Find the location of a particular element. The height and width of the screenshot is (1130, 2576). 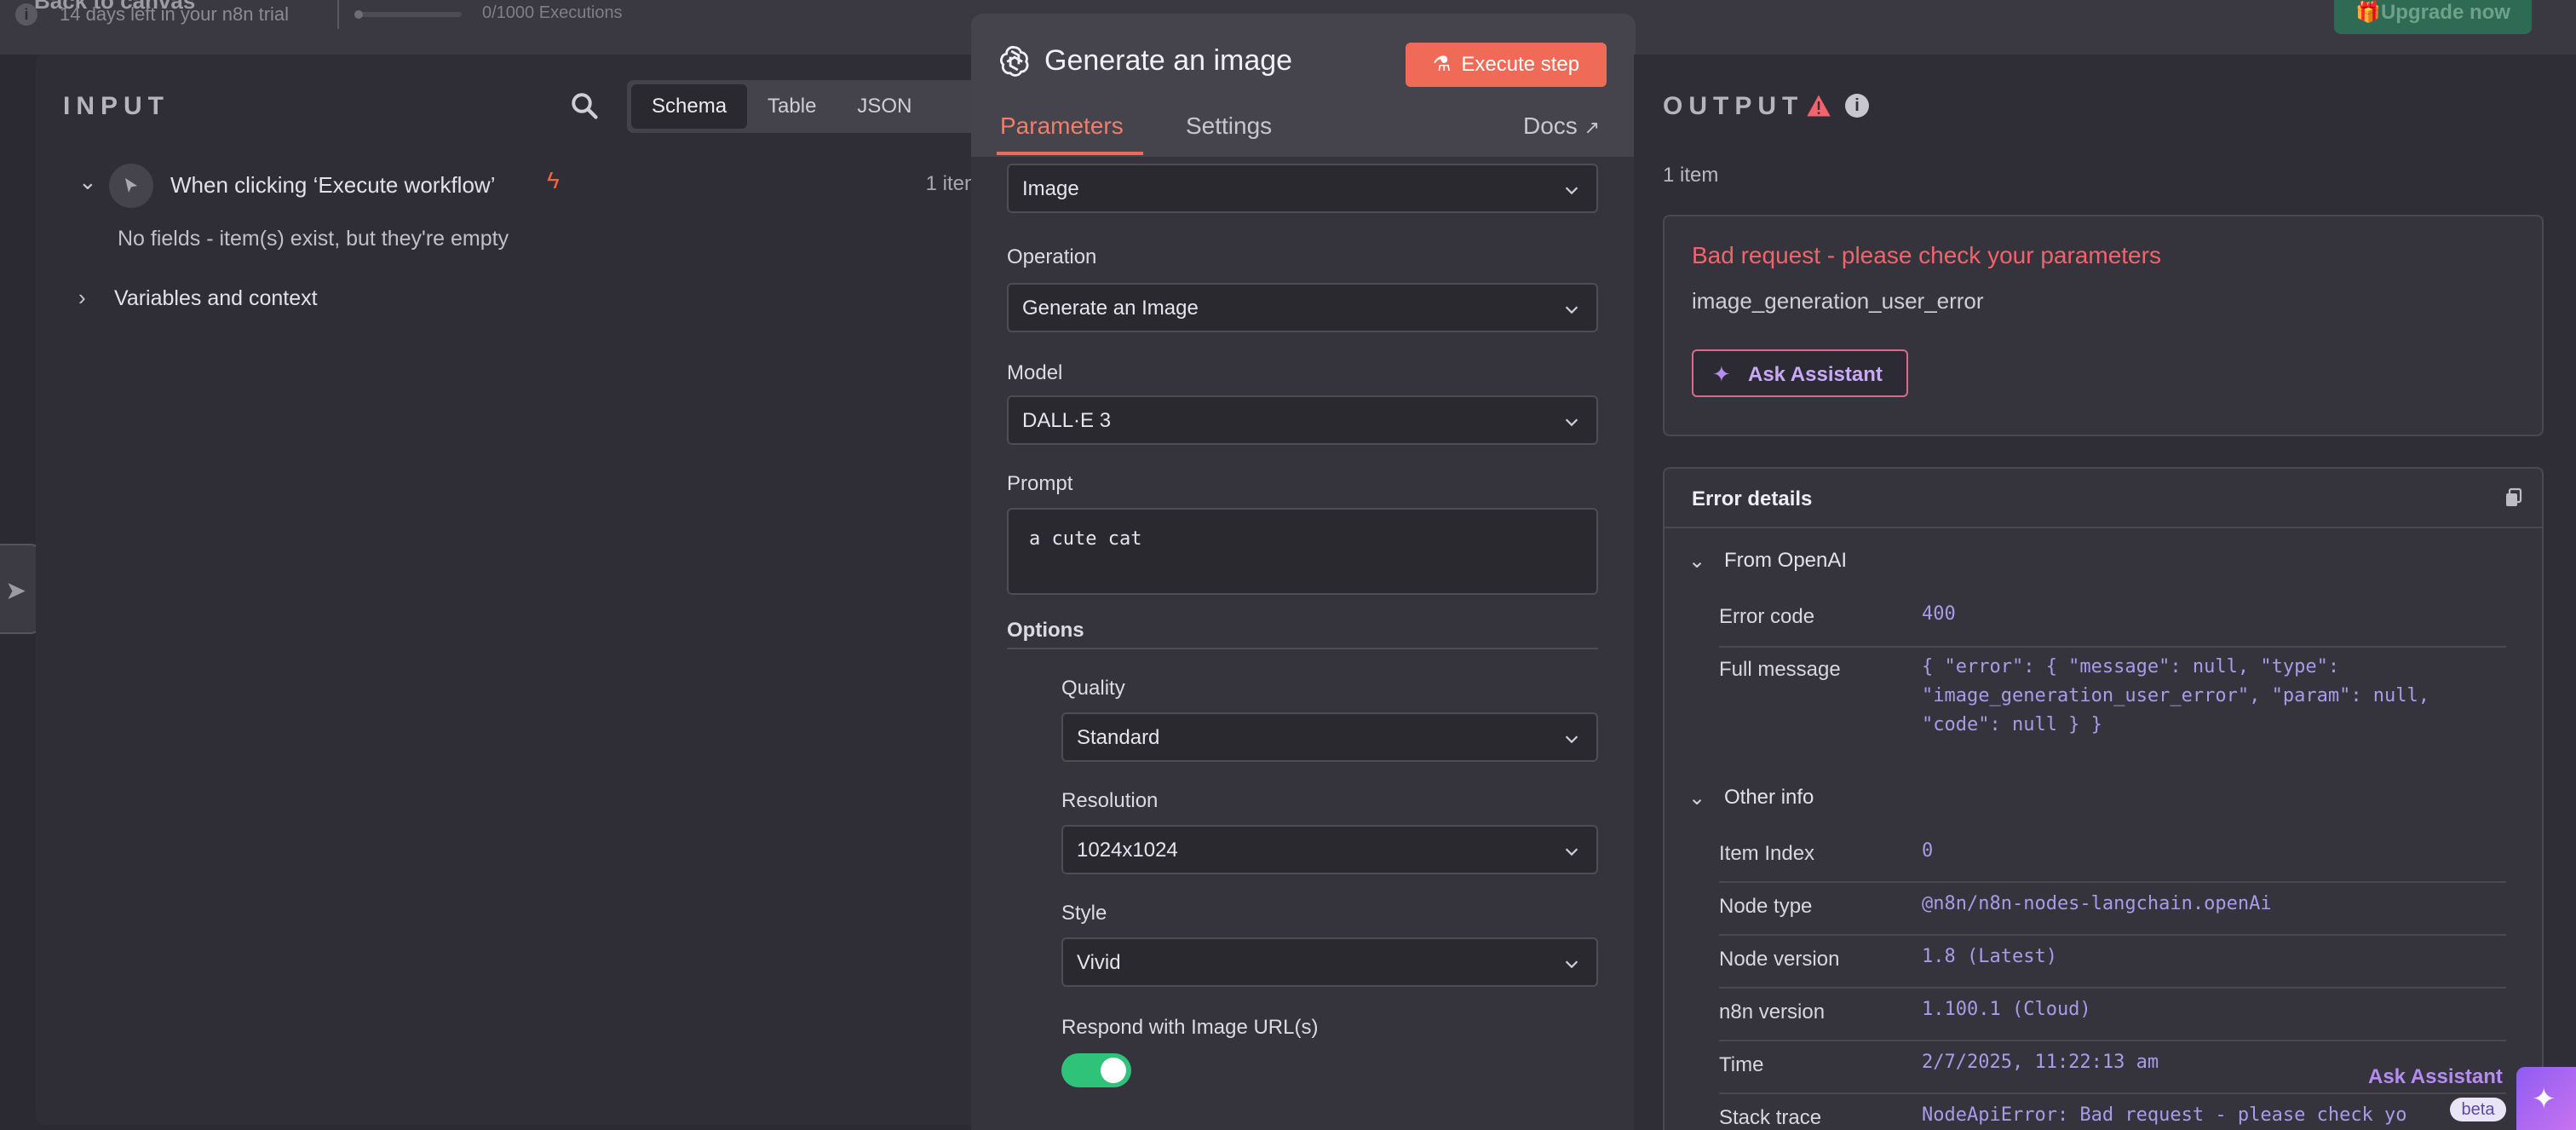

executions-progress is located at coordinates (408, 14).